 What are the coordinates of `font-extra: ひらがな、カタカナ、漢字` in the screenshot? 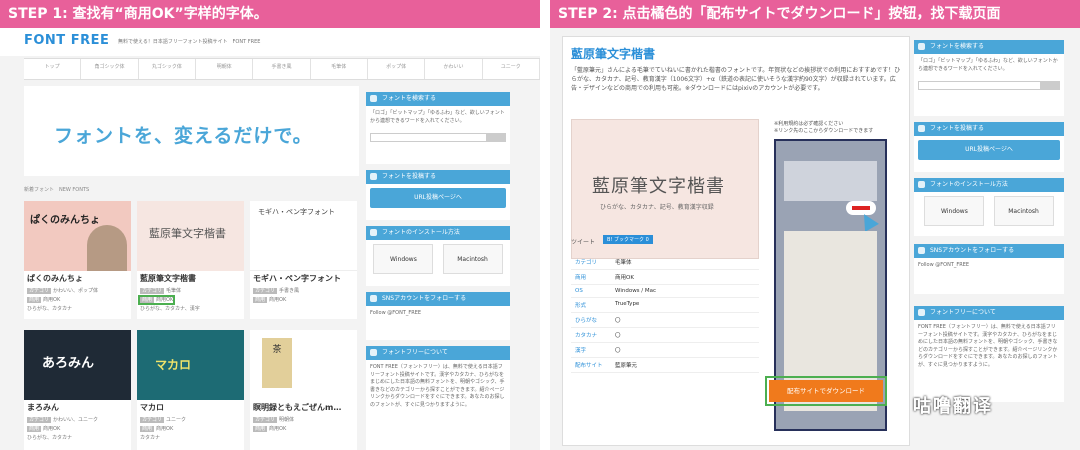 It's located at (170, 309).